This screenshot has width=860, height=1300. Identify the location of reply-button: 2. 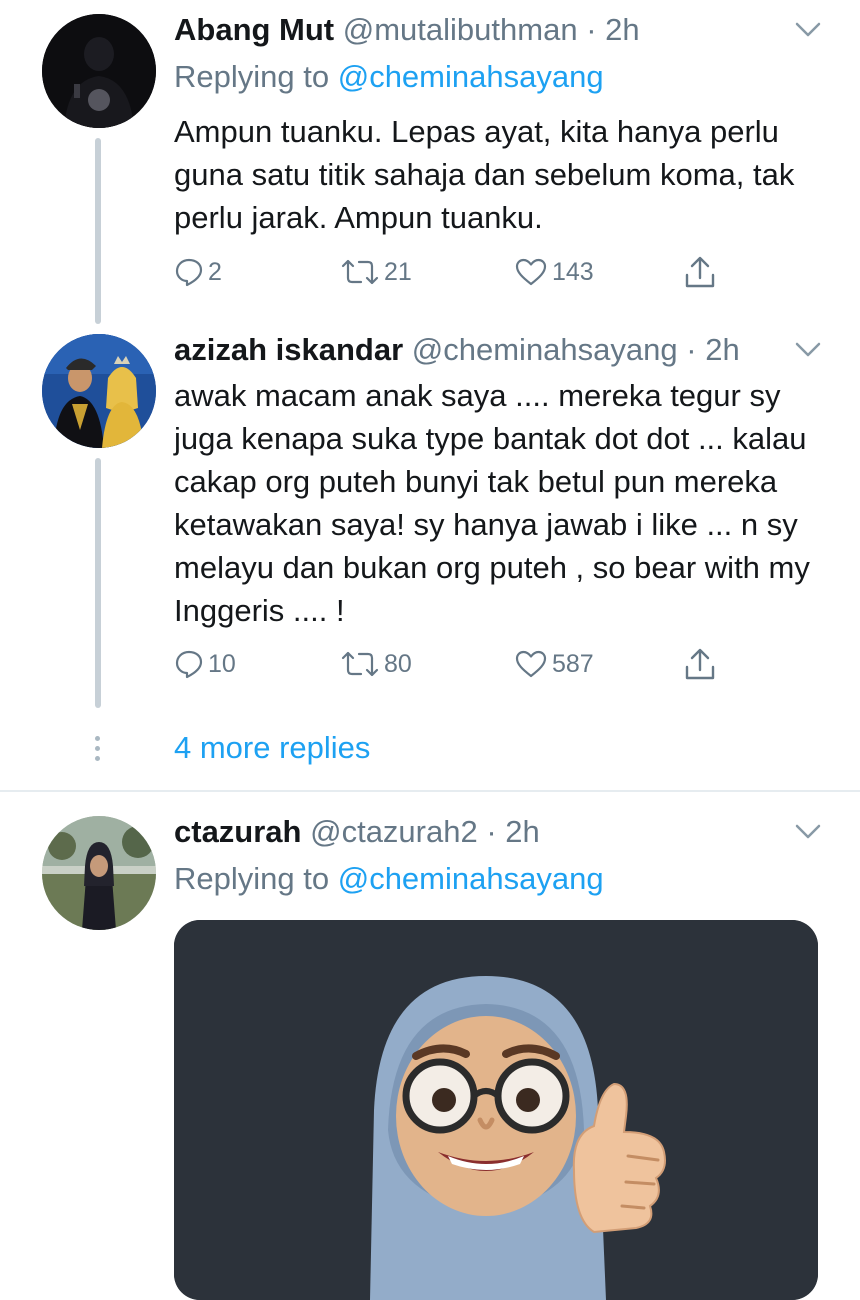
(198, 272).